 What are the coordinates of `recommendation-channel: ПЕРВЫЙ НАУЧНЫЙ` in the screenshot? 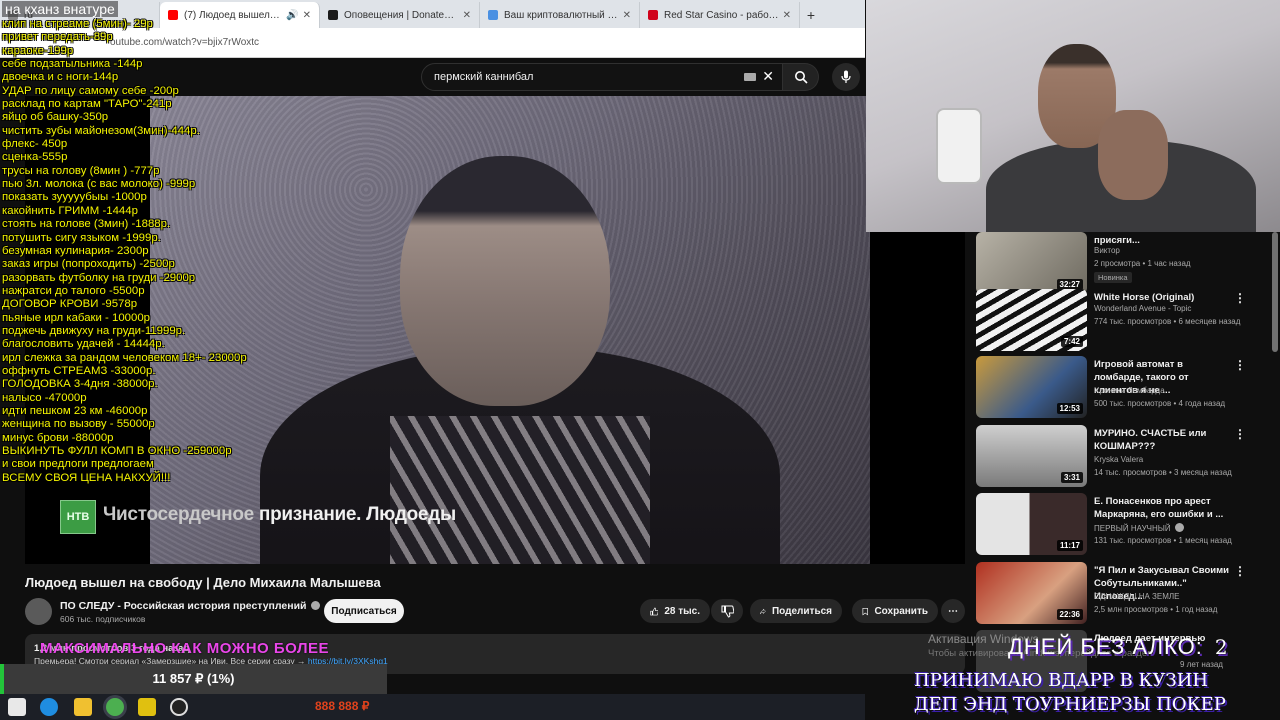 It's located at (1139, 528).